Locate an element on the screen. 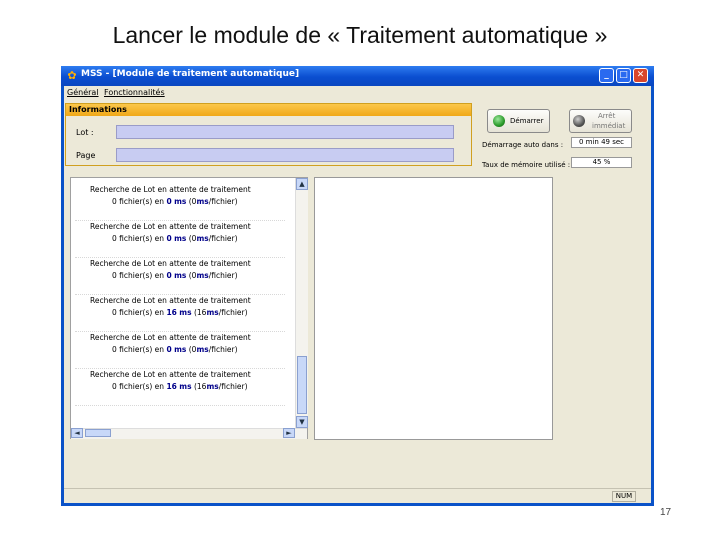 The image size is (720, 540). page-field is located at coordinates (285, 155).